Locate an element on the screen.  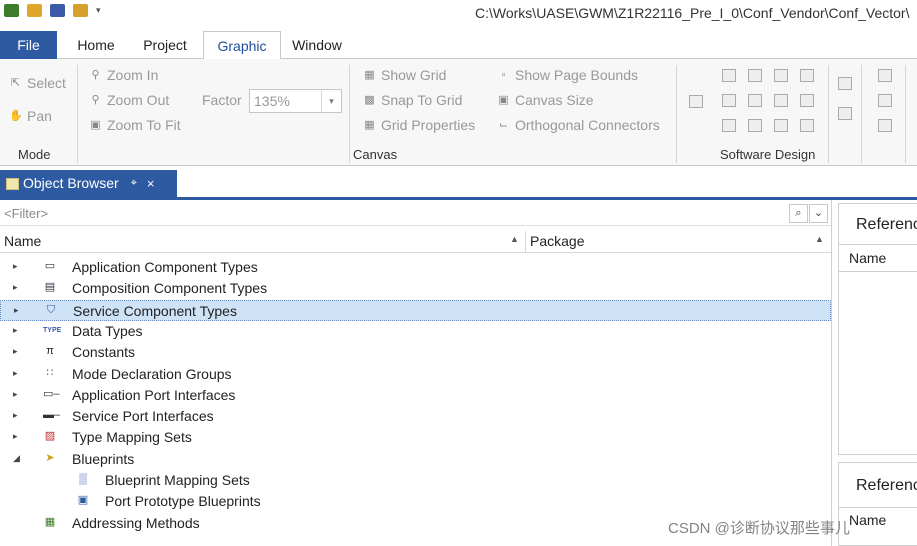
auto-layout-icon is located at coordinates (885, 75).